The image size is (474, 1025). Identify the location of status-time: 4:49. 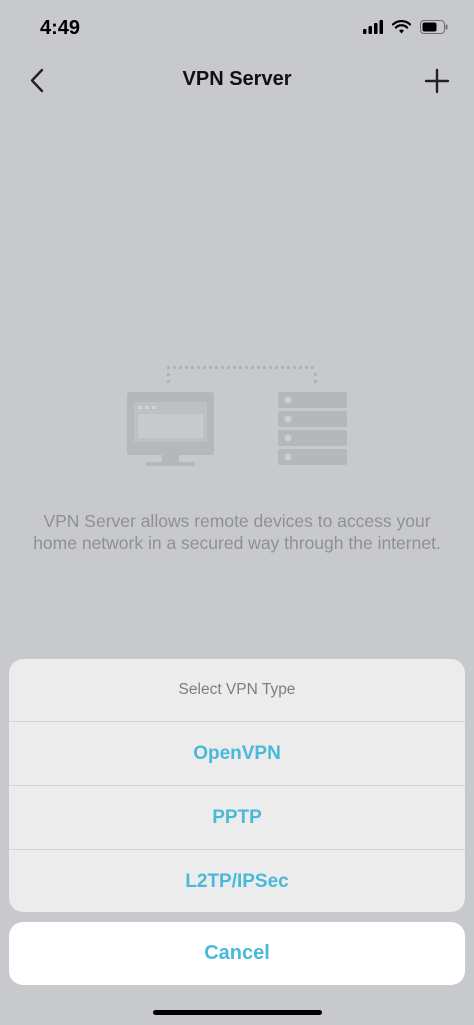
(60, 28).